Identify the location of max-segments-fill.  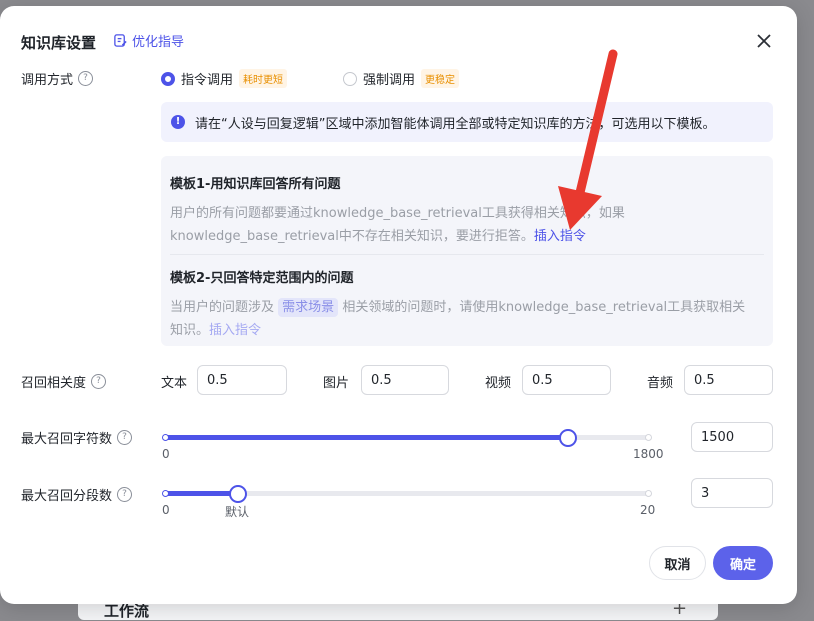
(201, 493).